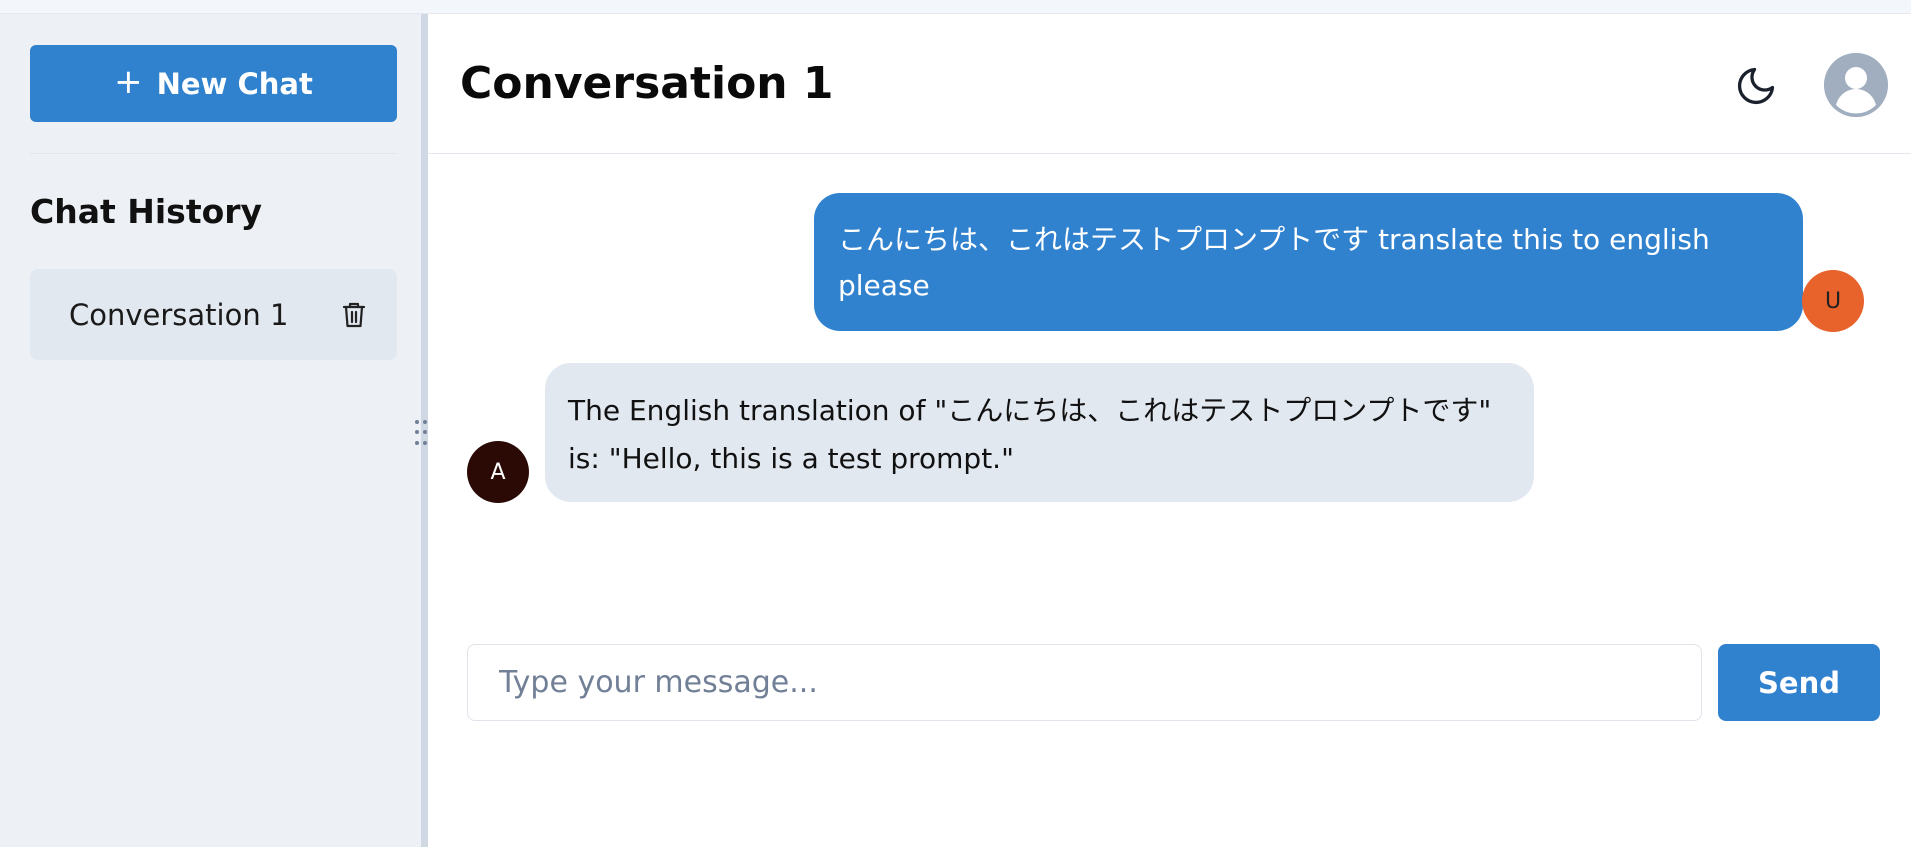  Describe the element at coordinates (146, 211) in the screenshot. I see `chat-history-heading: Chat History` at that location.